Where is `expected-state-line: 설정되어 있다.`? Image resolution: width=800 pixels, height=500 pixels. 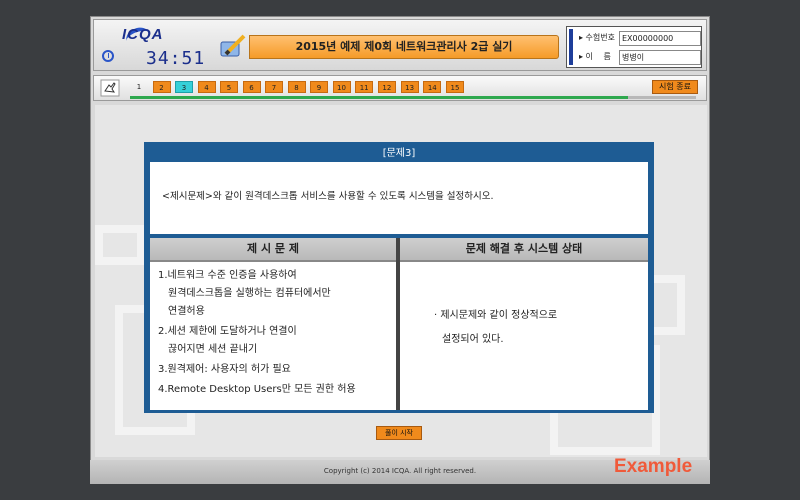
expected-state-line: 설정되어 있다. is located at coordinates (473, 339).